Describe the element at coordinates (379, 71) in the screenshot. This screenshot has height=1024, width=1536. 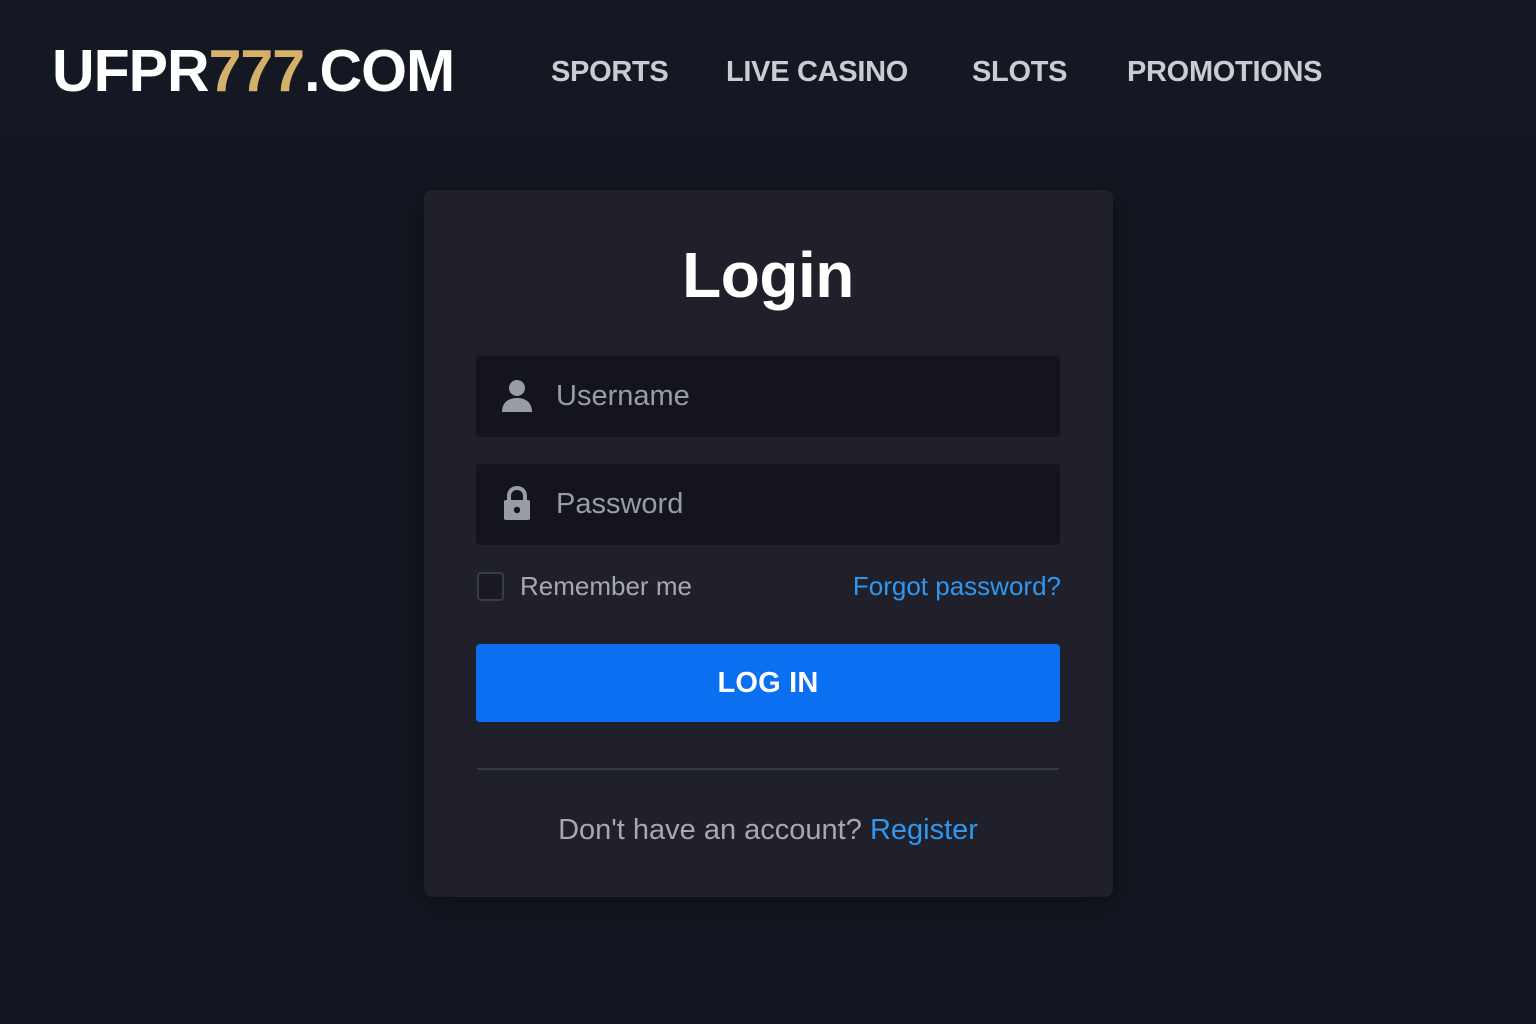
I see `logo-suffix: .COM` at that location.